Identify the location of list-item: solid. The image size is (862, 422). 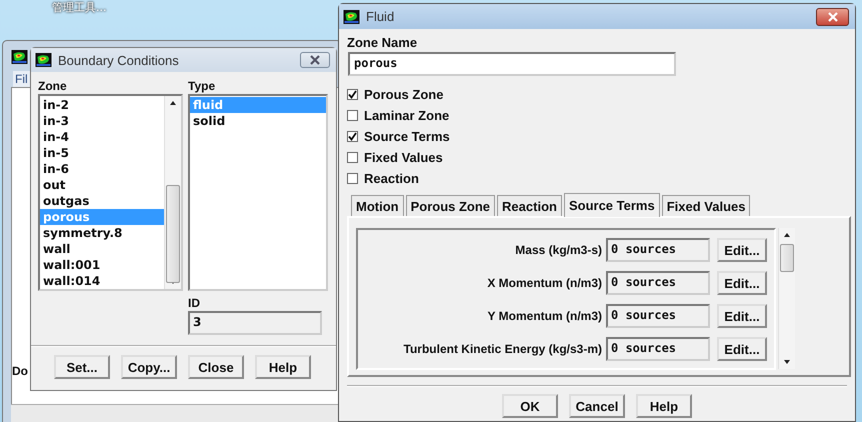
(258, 121).